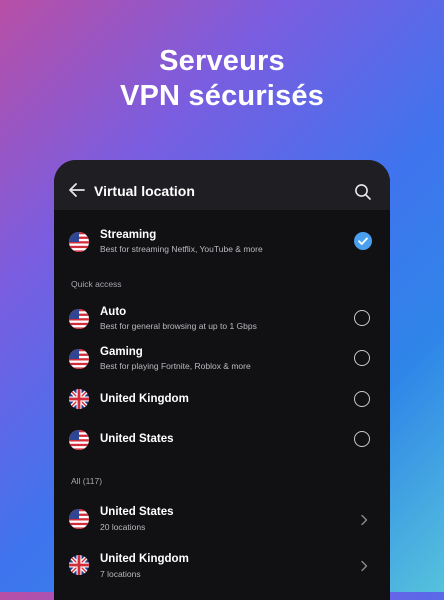 Image resolution: width=444 pixels, height=600 pixels. Describe the element at coordinates (113, 312) in the screenshot. I see `row-title: Auto` at that location.